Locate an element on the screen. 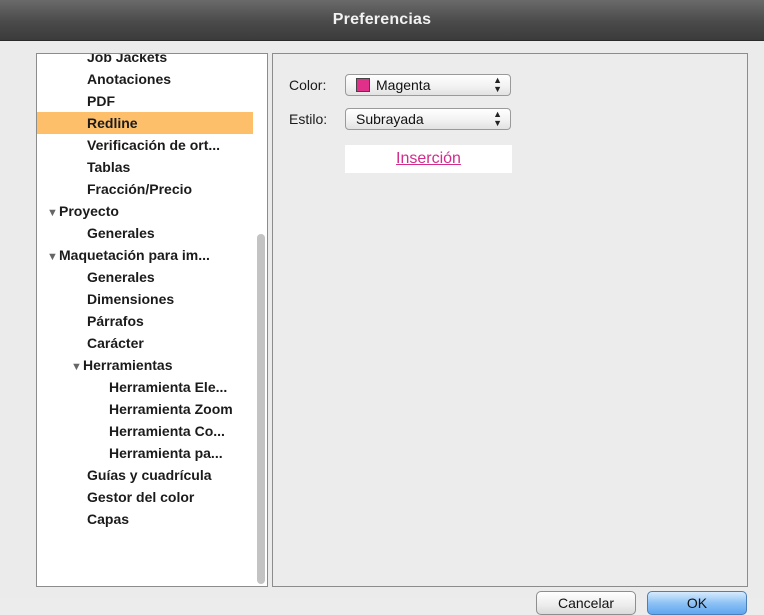 Image resolution: width=764 pixels, height=615 pixels. style-row: Estilo: Subrayada ▲ ▼ is located at coordinates (400, 119).